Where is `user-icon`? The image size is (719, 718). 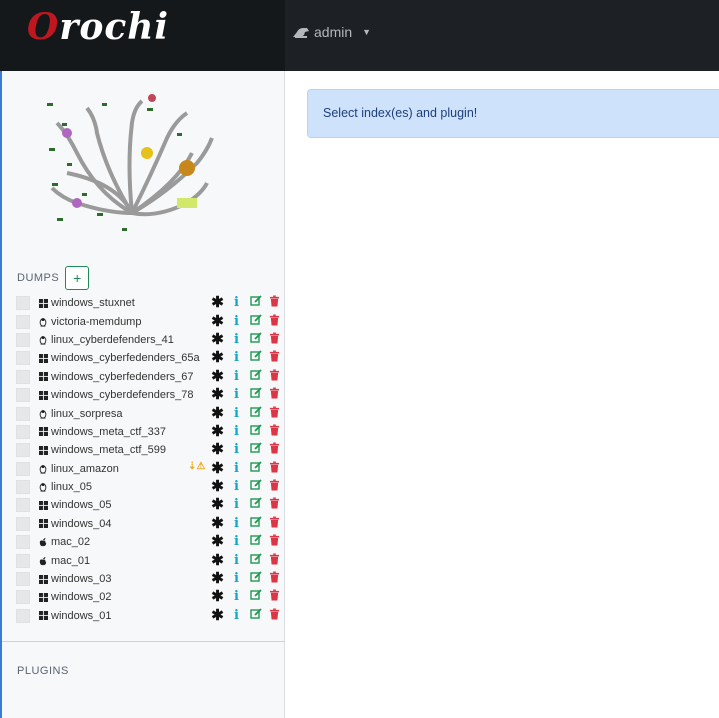 user-icon is located at coordinates (301, 33).